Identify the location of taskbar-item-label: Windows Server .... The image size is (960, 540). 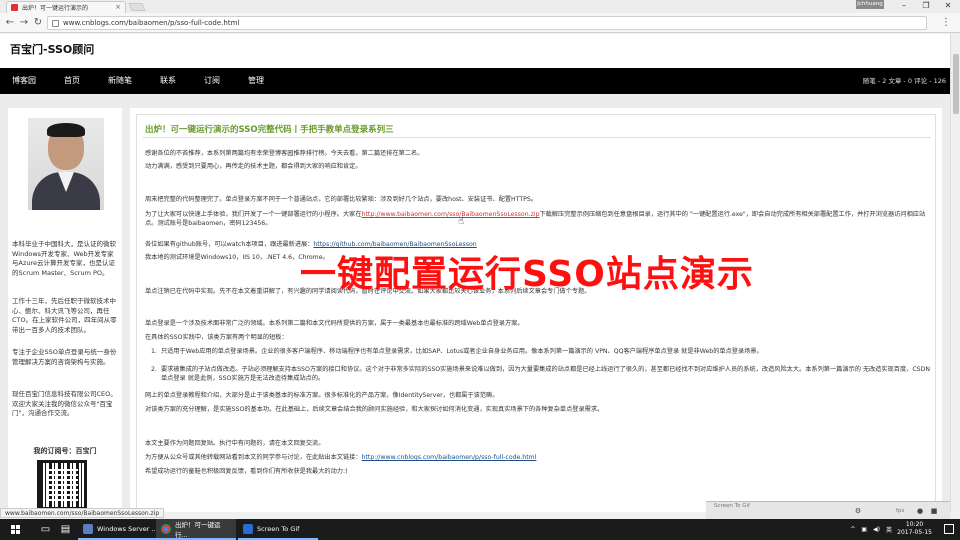
(127, 528).